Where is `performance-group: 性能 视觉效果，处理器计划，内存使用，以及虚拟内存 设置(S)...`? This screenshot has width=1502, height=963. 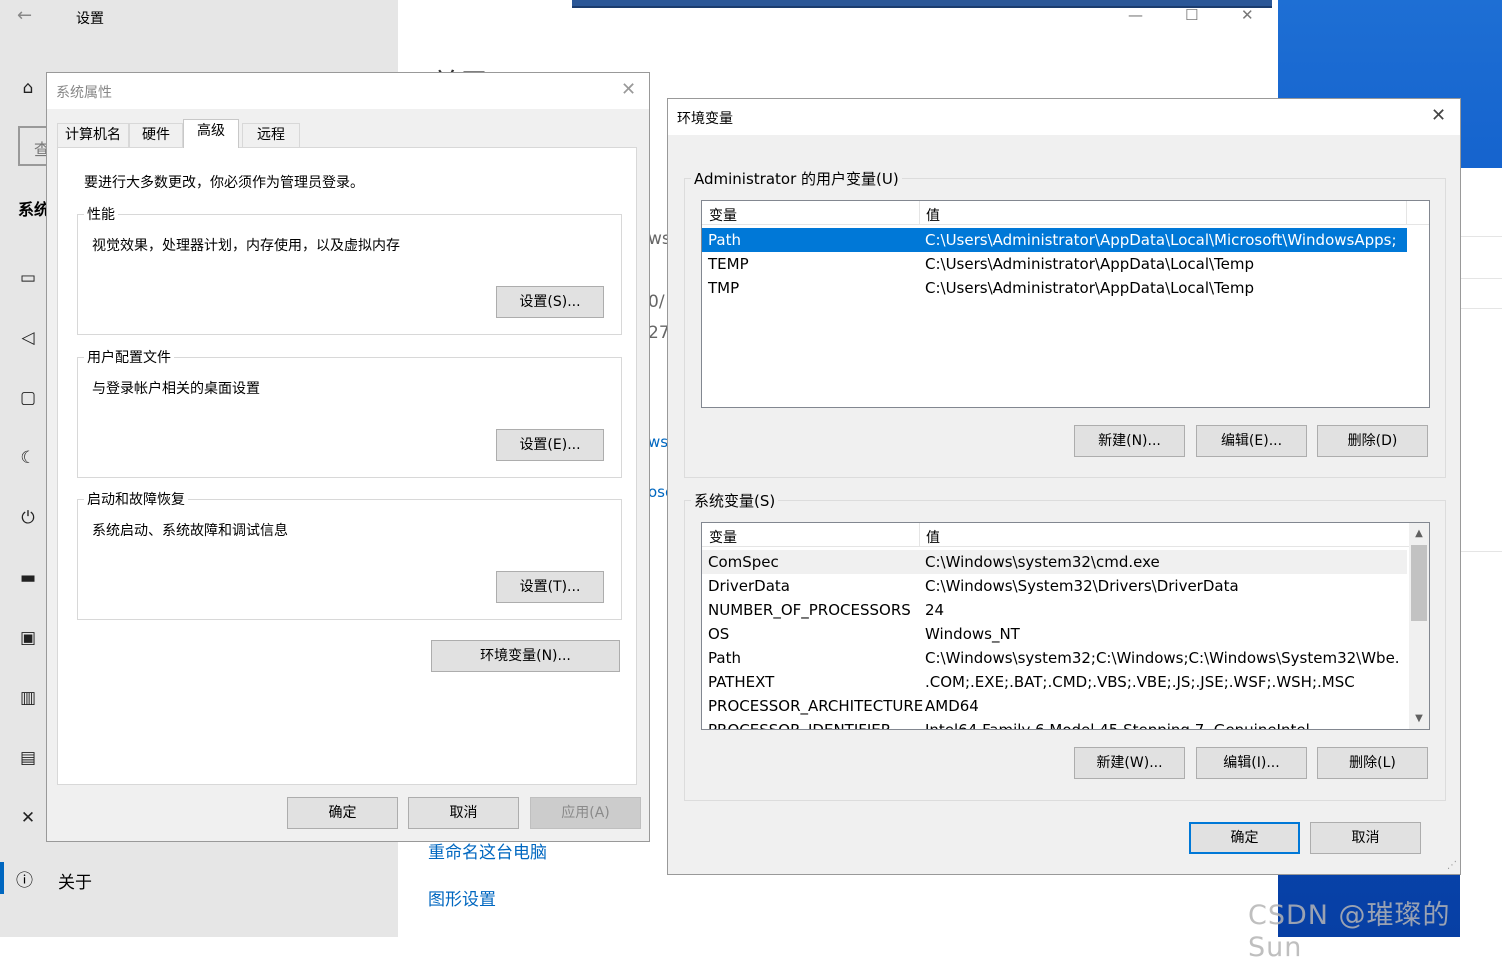
performance-group: 性能 视觉效果，处理器计划，内存使用，以及虚拟内存 设置(S)... is located at coordinates (349, 269).